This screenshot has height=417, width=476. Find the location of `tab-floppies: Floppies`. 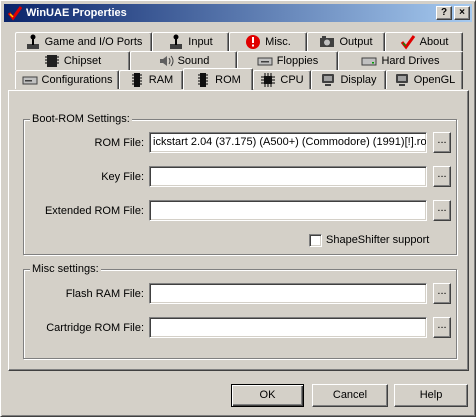

tab-floppies: Floppies is located at coordinates (287, 60).